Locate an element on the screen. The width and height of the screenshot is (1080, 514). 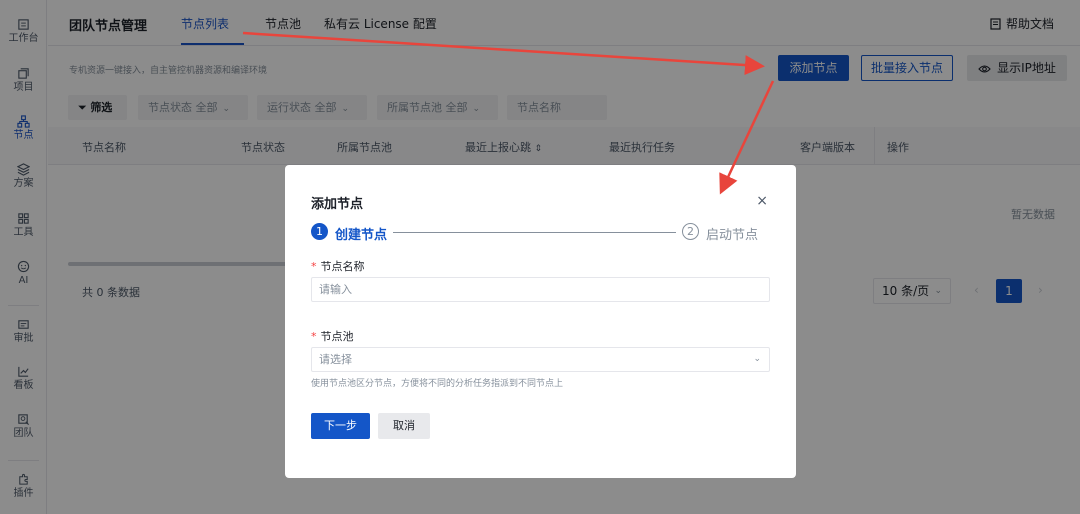
node-pool-select: 请选择 ⌄ is located at coordinates (540, 359).